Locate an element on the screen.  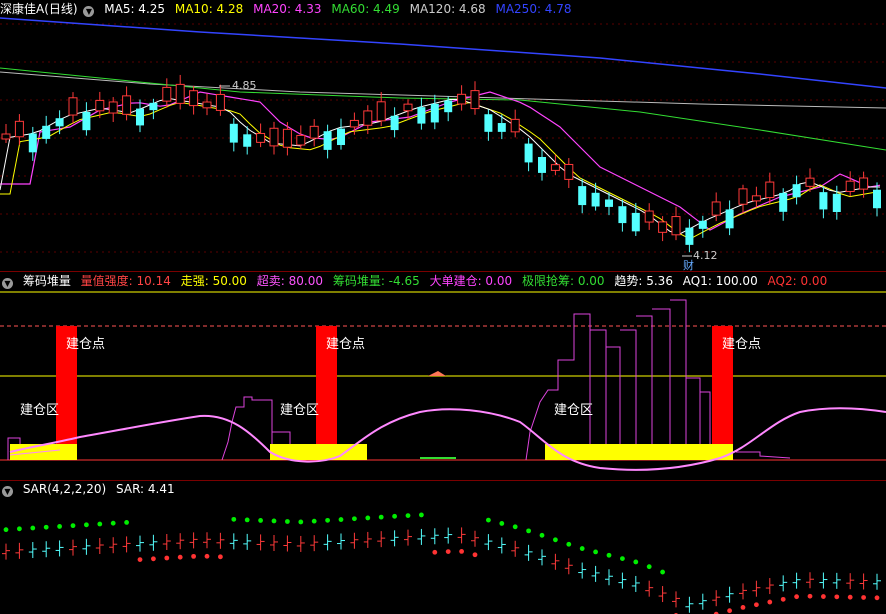
sar-header: ▼ SAR(4,2,2,20) SAR: 4.41 is located at coordinates (90, 489).